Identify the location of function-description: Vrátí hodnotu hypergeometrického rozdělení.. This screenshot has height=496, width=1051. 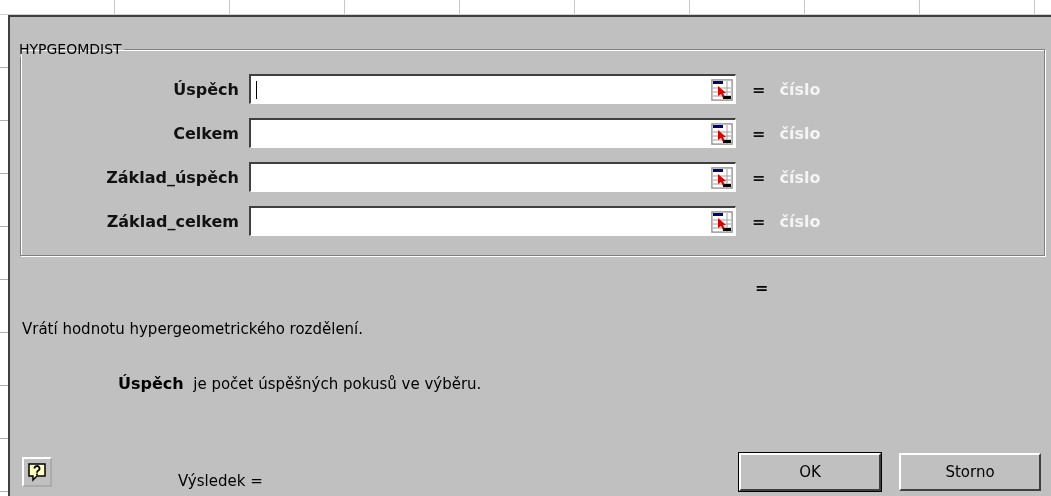
(193, 329).